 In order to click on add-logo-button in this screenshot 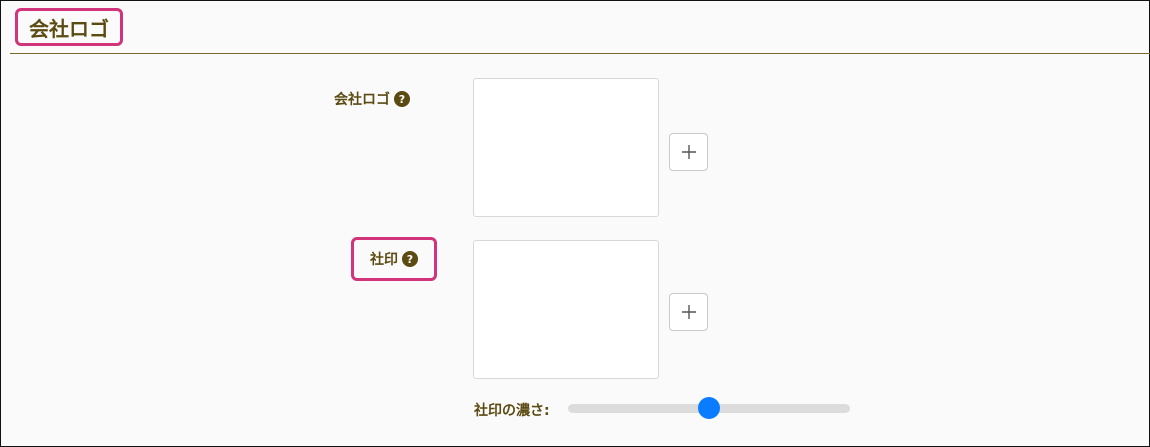, I will do `click(688, 152)`.